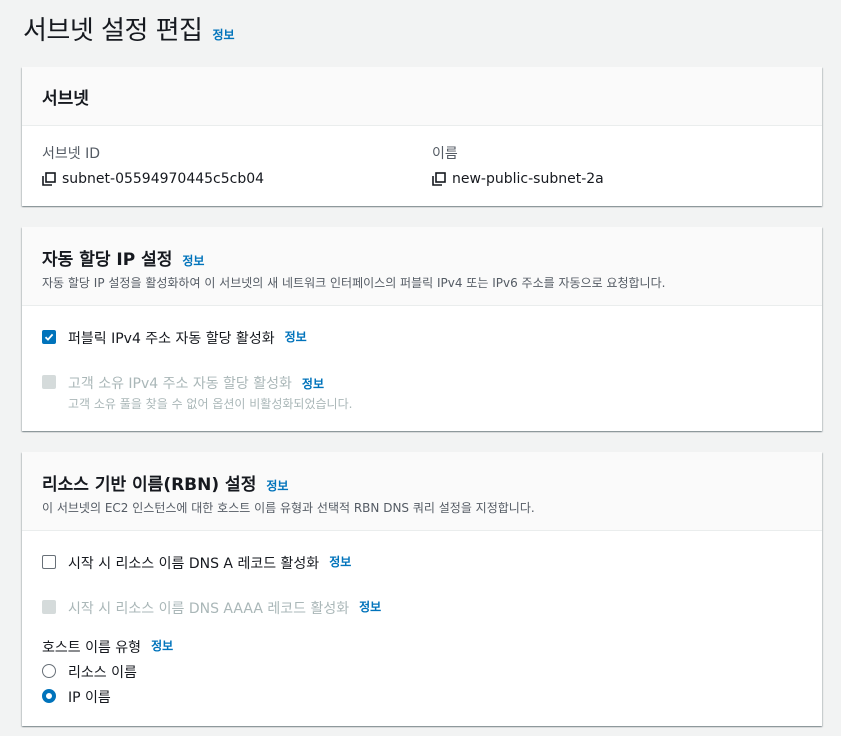 This screenshot has width=841, height=736. Describe the element at coordinates (180, 384) in the screenshot. I see `customer-ipv4-label: 고객 소유 IPv4 주소 자동 할당 활성화` at that location.